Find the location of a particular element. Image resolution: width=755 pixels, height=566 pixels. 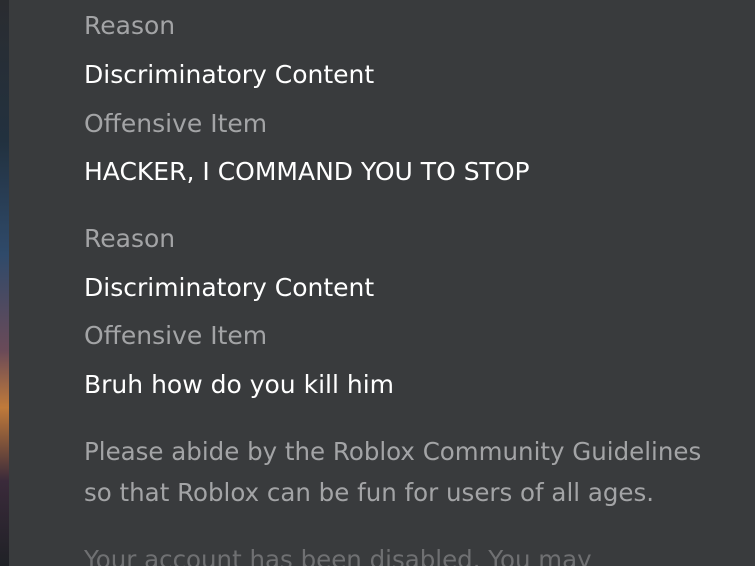

offensive-item-value: HACKER, I COMMAND YOU TO STOP is located at coordinates (307, 171).